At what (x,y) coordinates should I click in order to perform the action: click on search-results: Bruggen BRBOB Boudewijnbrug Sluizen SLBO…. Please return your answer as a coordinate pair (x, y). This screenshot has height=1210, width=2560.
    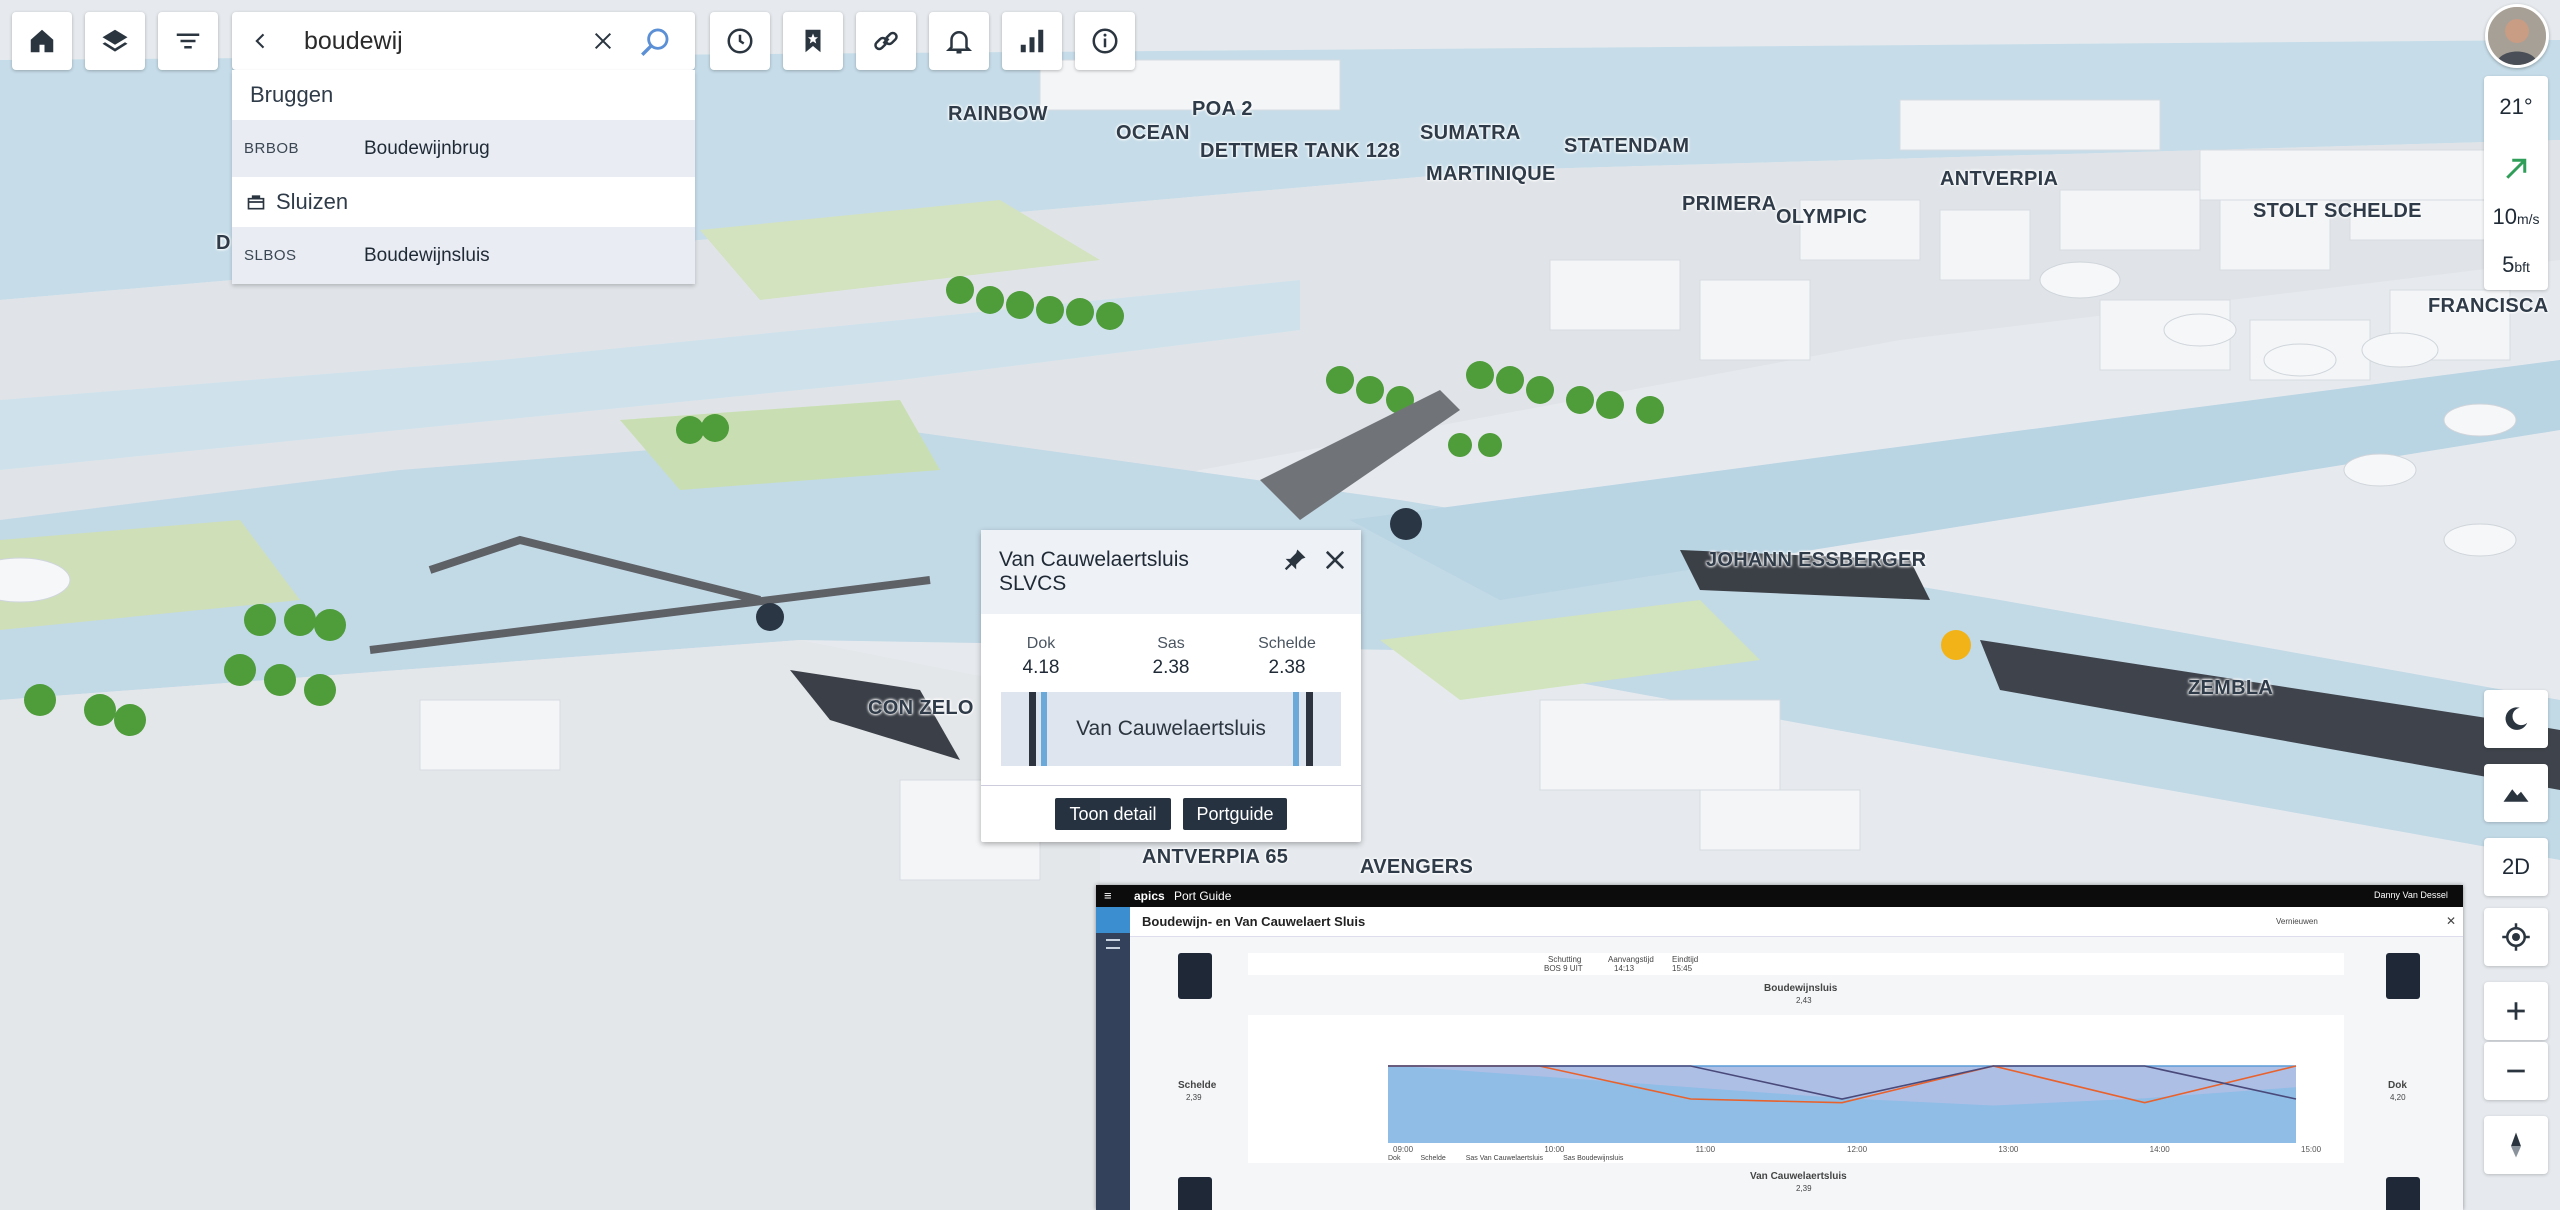
    Looking at the image, I should click on (463, 177).